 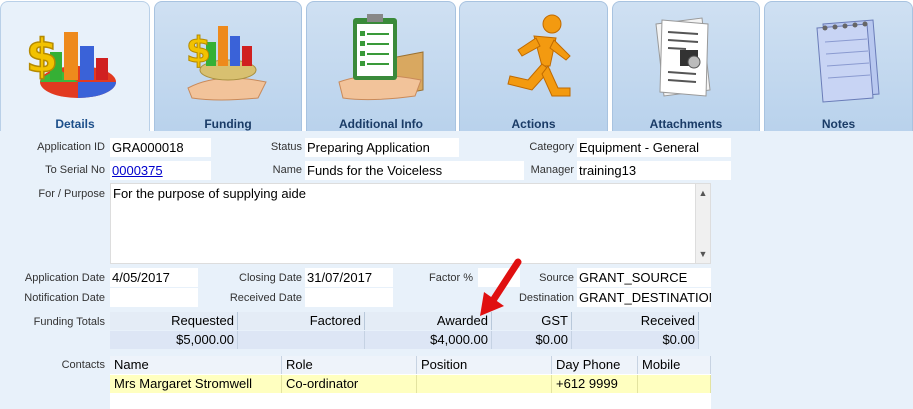 What do you see at coordinates (160, 147) in the screenshot?
I see `application-id-field: GRA000018` at bounding box center [160, 147].